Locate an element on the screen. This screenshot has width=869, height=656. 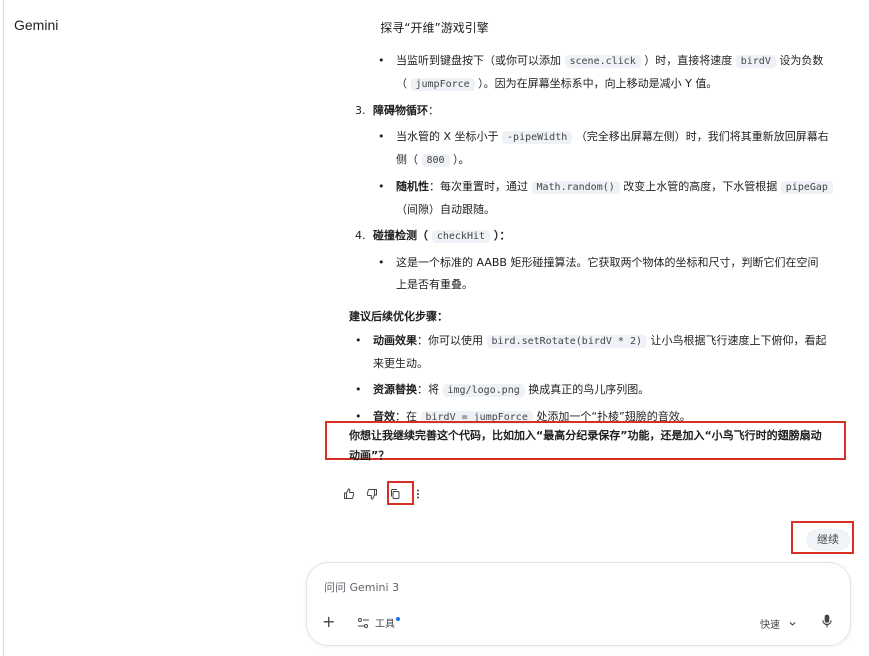
bold-text: 随机性 is located at coordinates (412, 186).